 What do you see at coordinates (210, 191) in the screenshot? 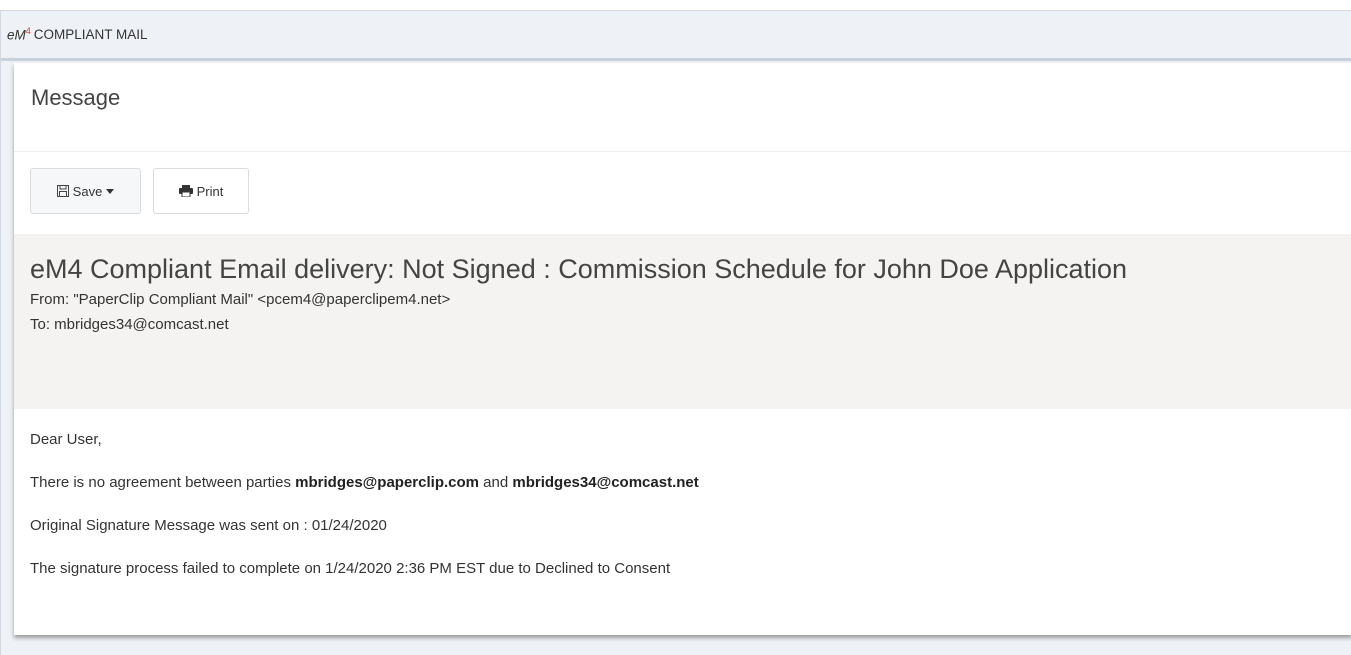
I see `print-button-label: Print` at bounding box center [210, 191].